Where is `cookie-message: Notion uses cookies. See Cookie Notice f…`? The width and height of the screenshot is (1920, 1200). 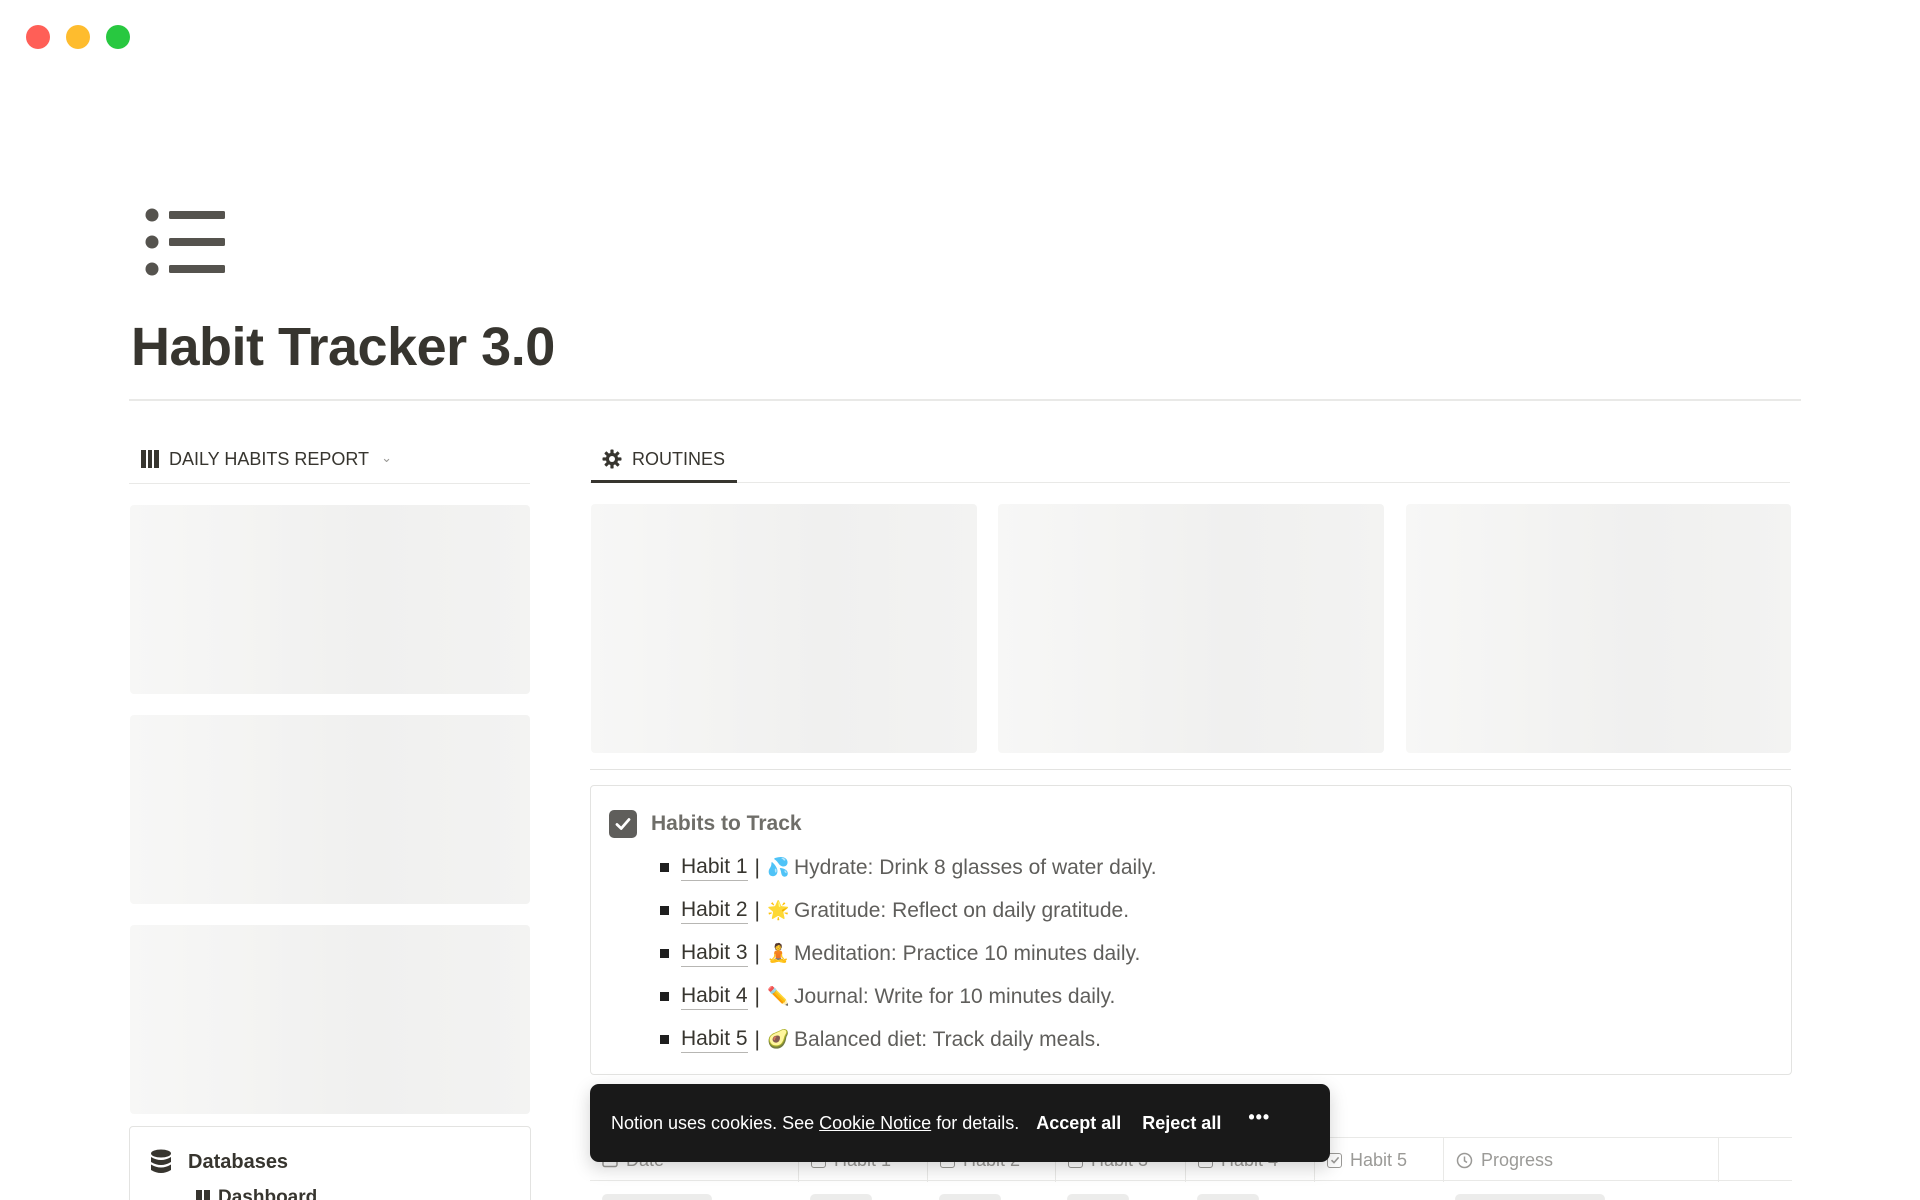
cookie-message: Notion uses cookies. See Cookie Notice f… is located at coordinates (815, 1123).